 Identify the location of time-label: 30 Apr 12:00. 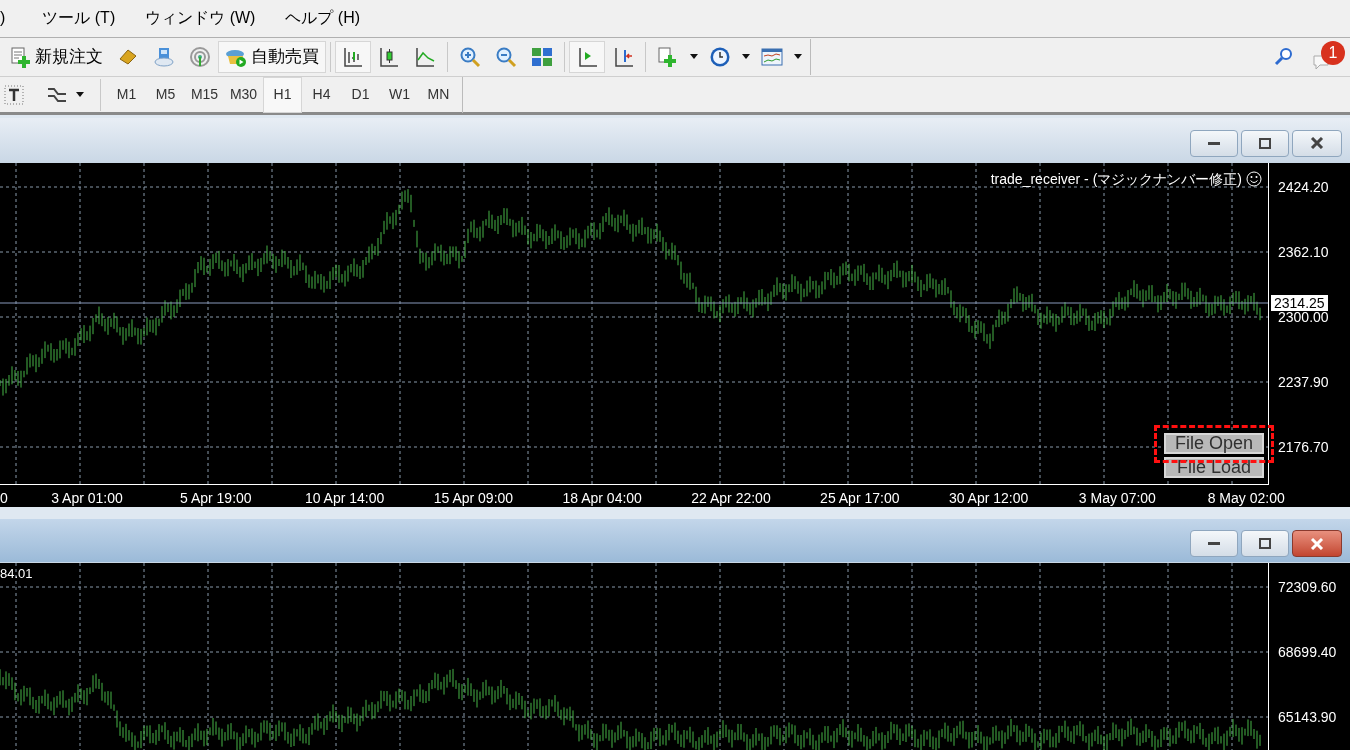
(988, 497).